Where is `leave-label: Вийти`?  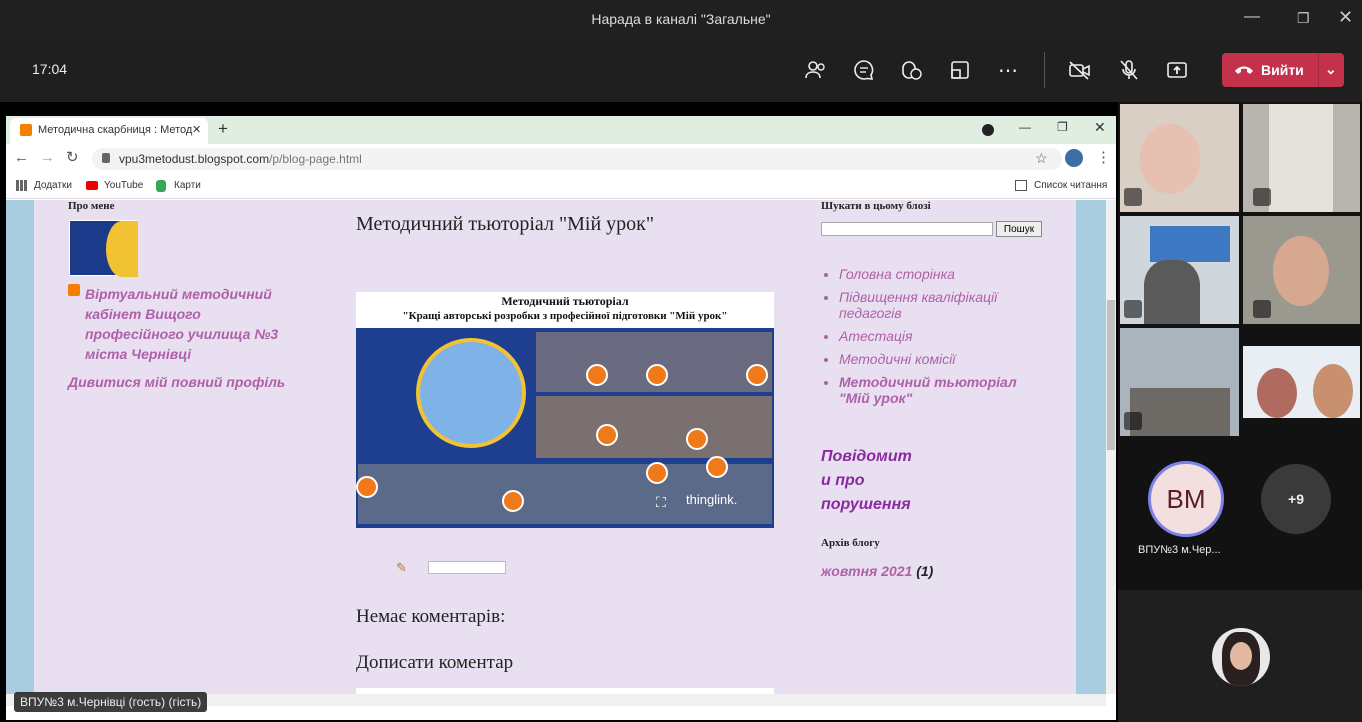 leave-label: Вийти is located at coordinates (1282, 70).